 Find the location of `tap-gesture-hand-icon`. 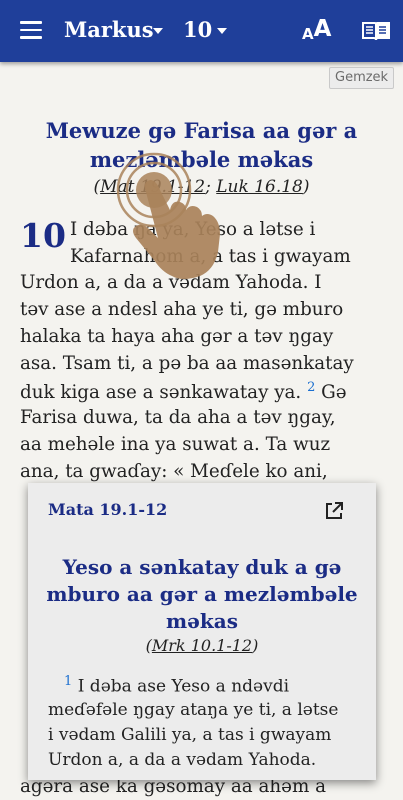

tap-gesture-hand-icon is located at coordinates (168, 215).